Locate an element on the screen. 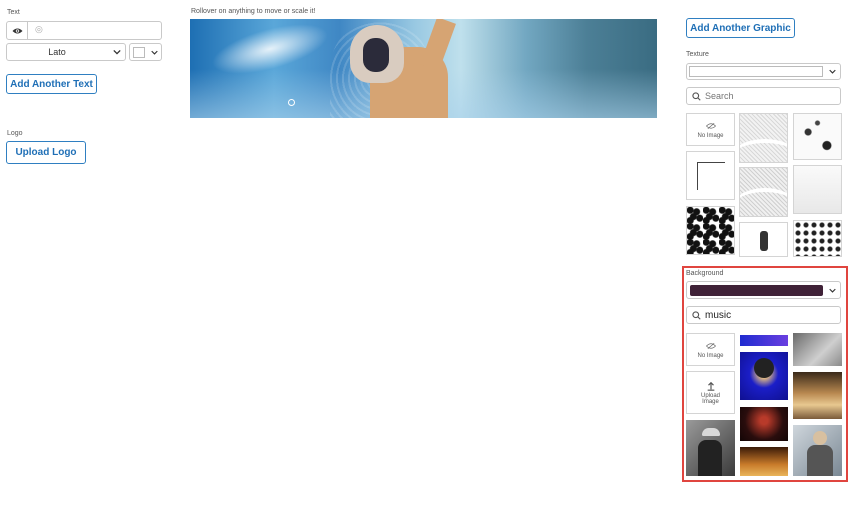  visibility-toggle is located at coordinates (17, 30).